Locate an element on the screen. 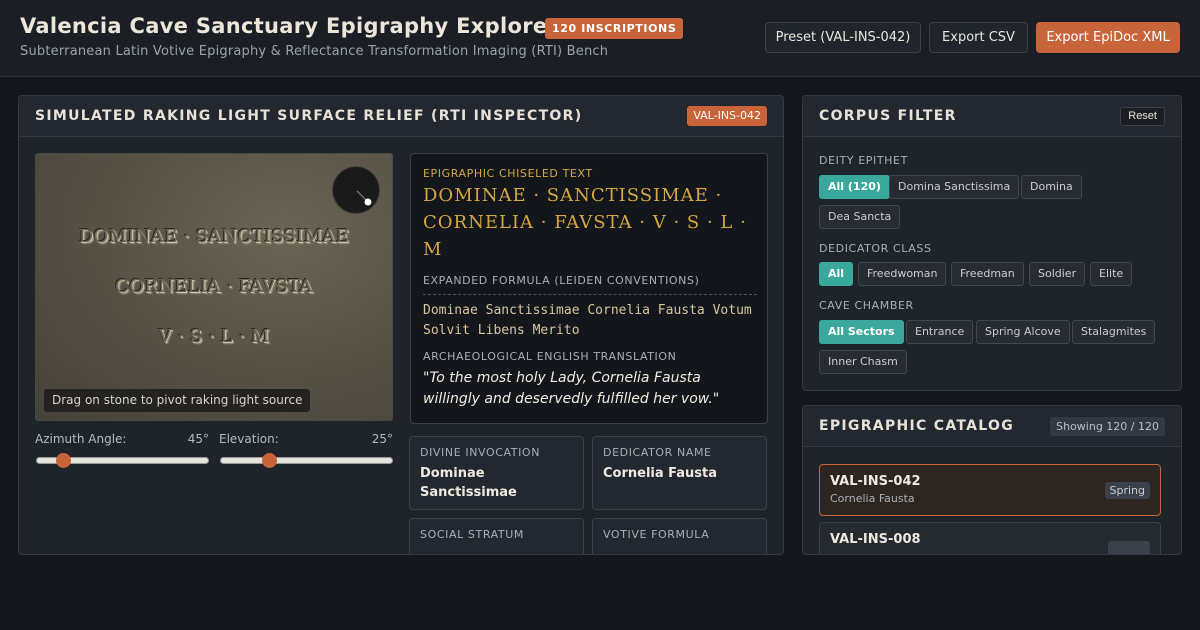  chip-dedicator-elite: Elite is located at coordinates (1111, 274).